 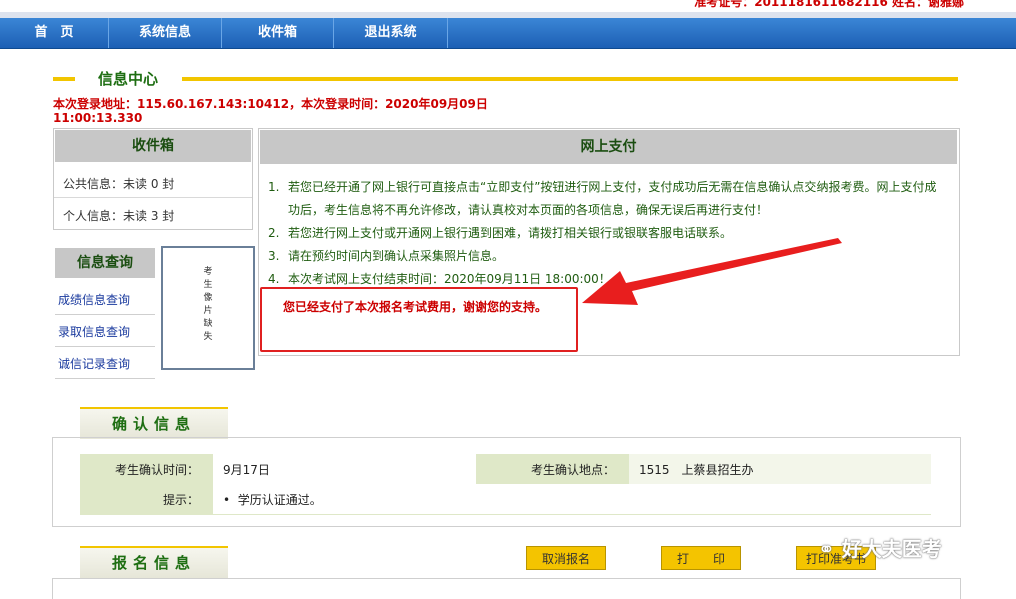 I want to click on watermark-text: ⚭ 好大夫医考, so click(x=880, y=549).